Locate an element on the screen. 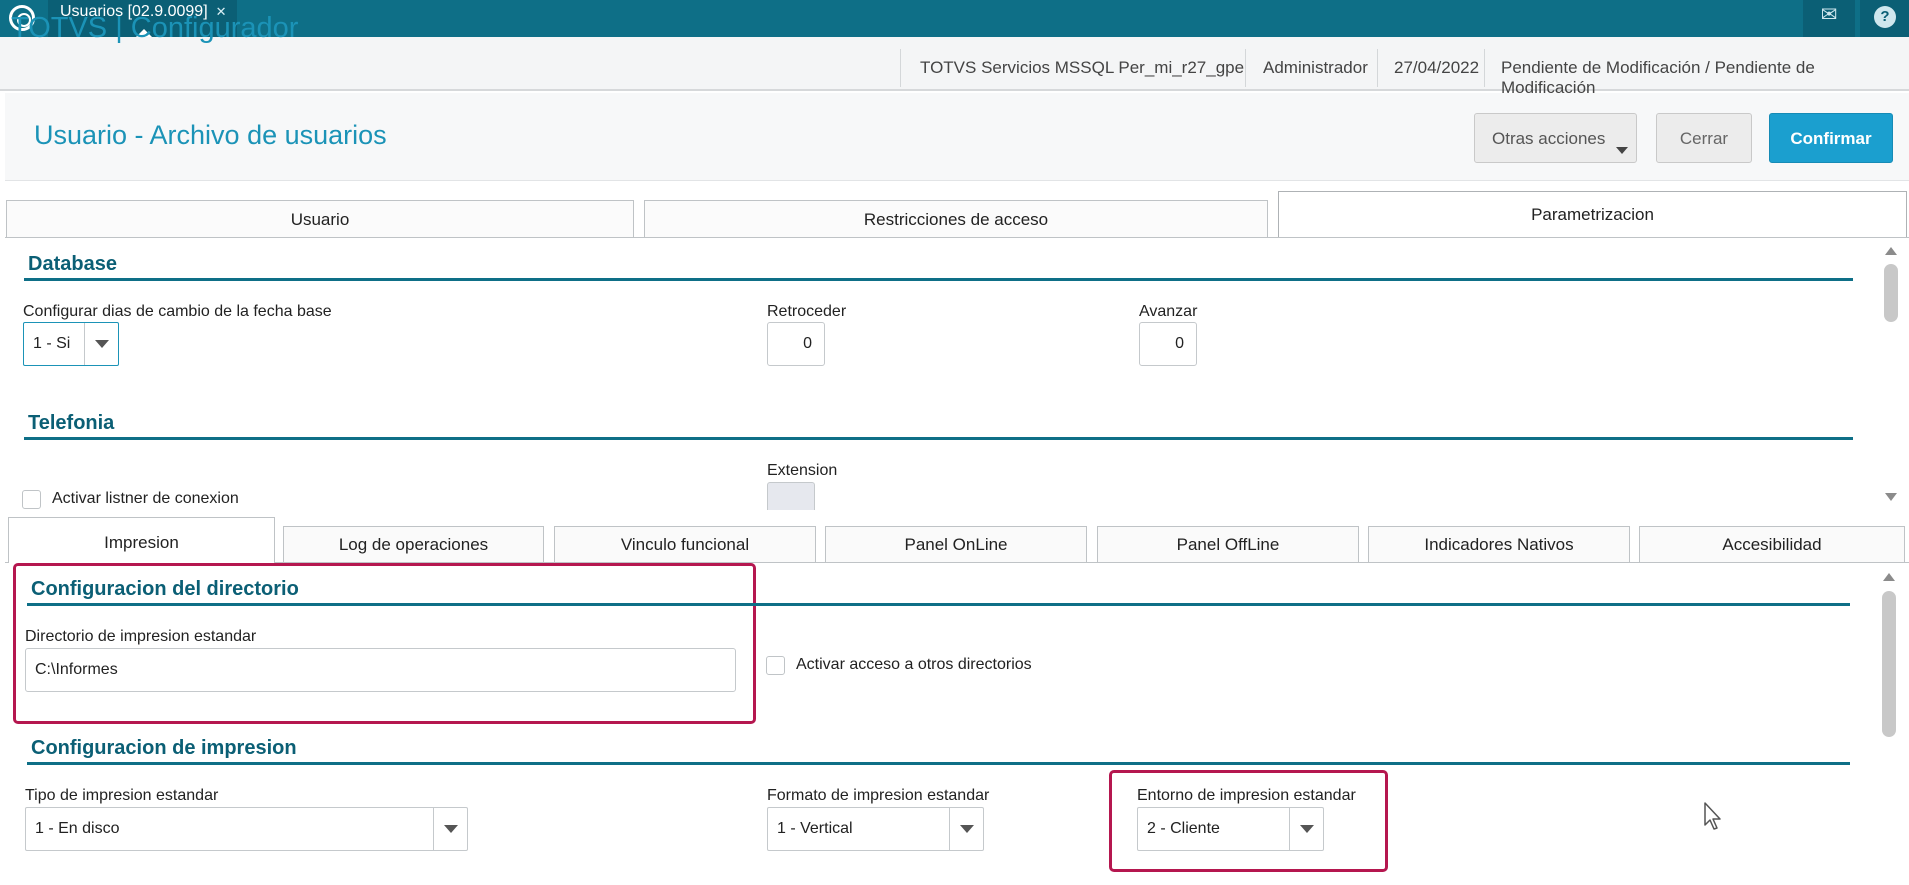  avanzar-label: Avanzar is located at coordinates (1168, 311).